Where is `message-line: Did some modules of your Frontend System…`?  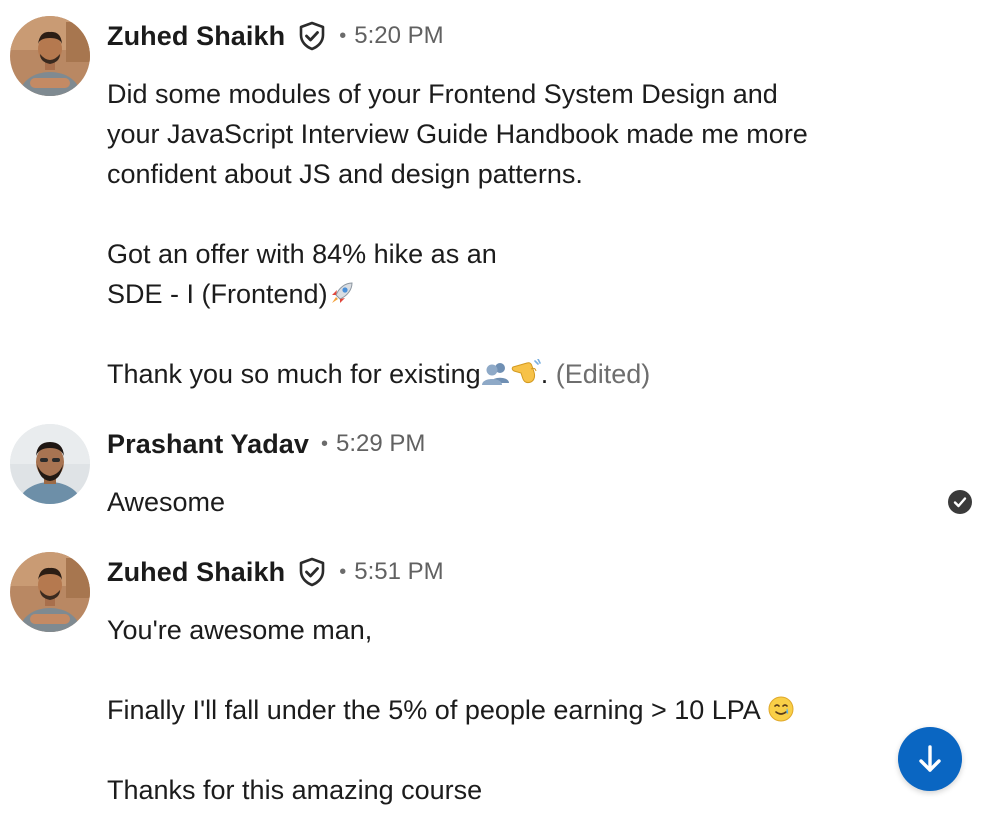 message-line: Did some modules of your Frontend System… is located at coordinates (442, 94).